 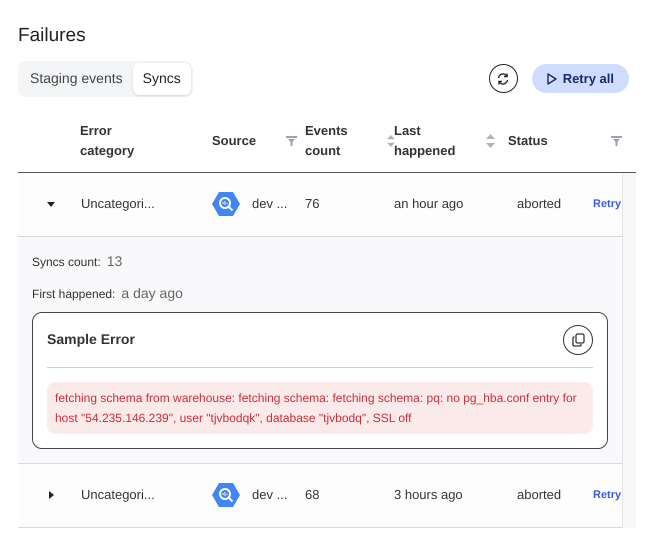 I want to click on tab: Staging events, so click(x=76, y=78).